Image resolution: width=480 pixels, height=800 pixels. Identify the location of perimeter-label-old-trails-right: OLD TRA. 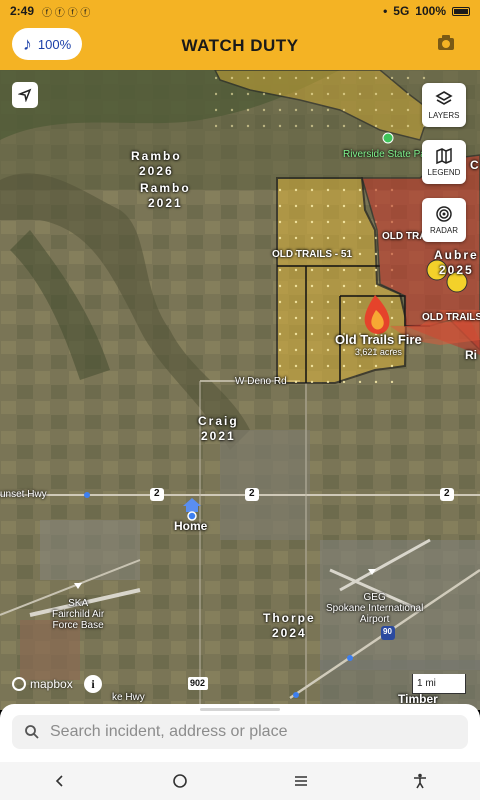
(404, 236).